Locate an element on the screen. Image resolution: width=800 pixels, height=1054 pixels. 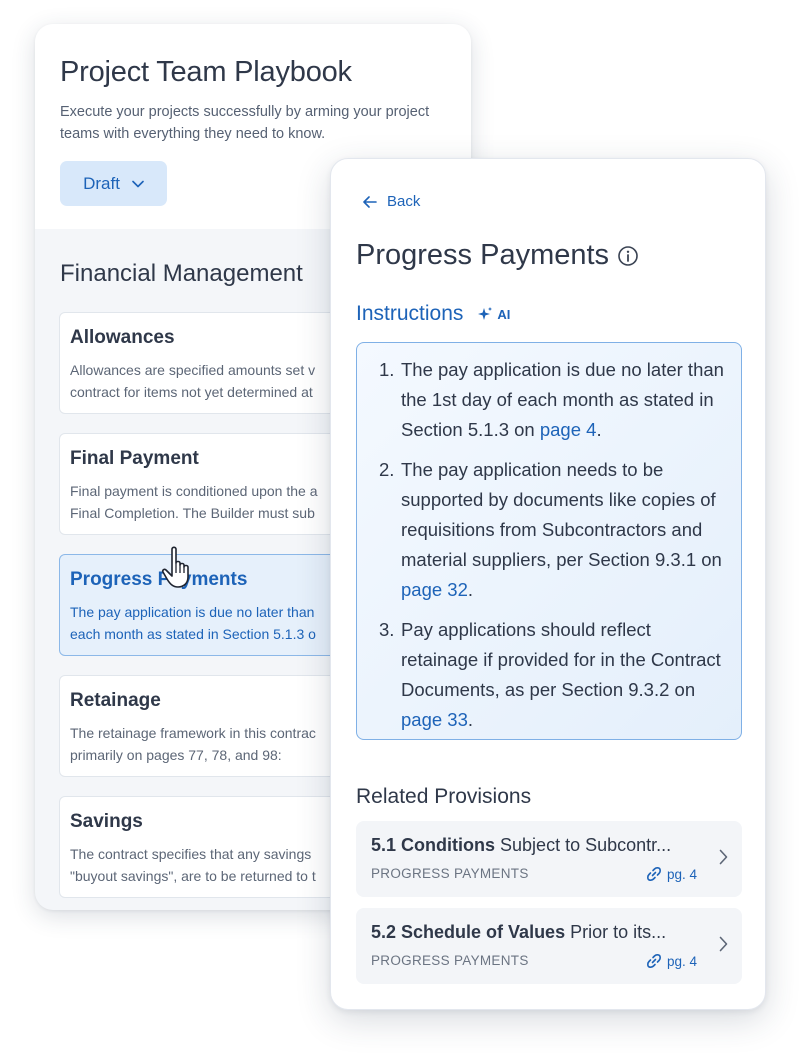
status-dropdown: Draft is located at coordinates (113, 183).